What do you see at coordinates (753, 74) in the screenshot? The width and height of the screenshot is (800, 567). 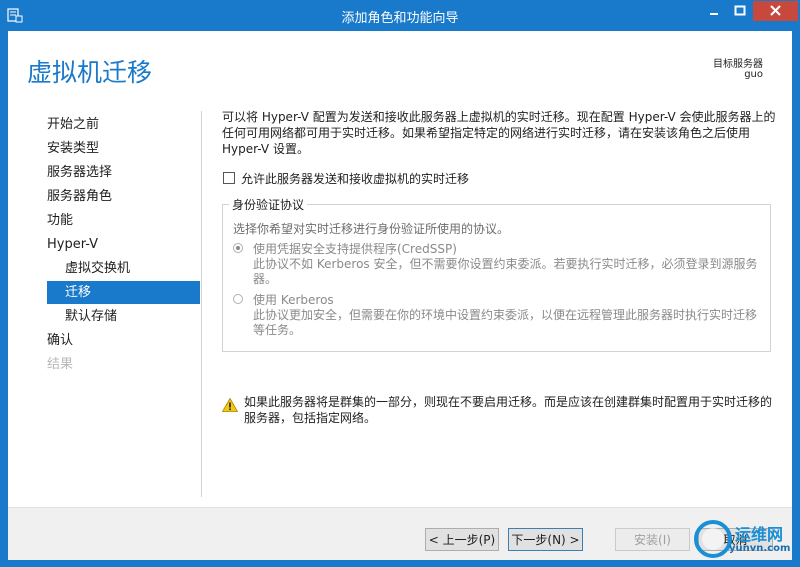 I see `target-server-name: guo` at bounding box center [753, 74].